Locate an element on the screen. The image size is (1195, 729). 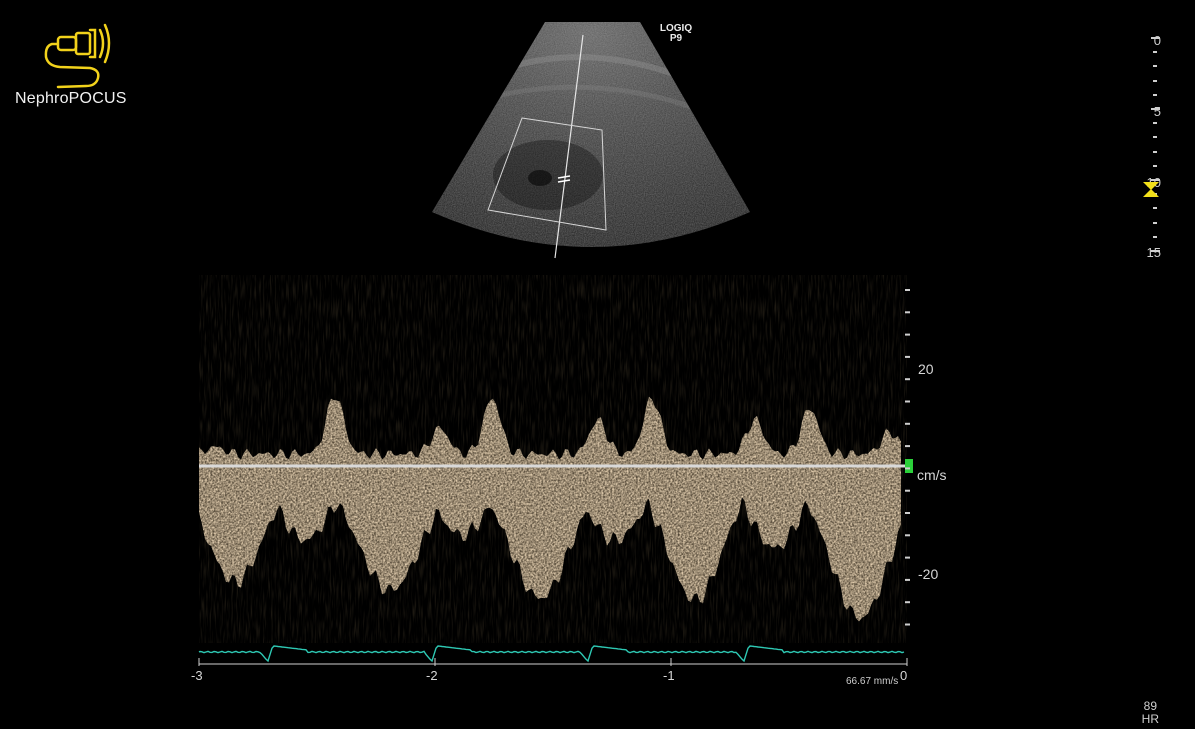
velocity-label-neg20: -20 is located at coordinates (928, 574).